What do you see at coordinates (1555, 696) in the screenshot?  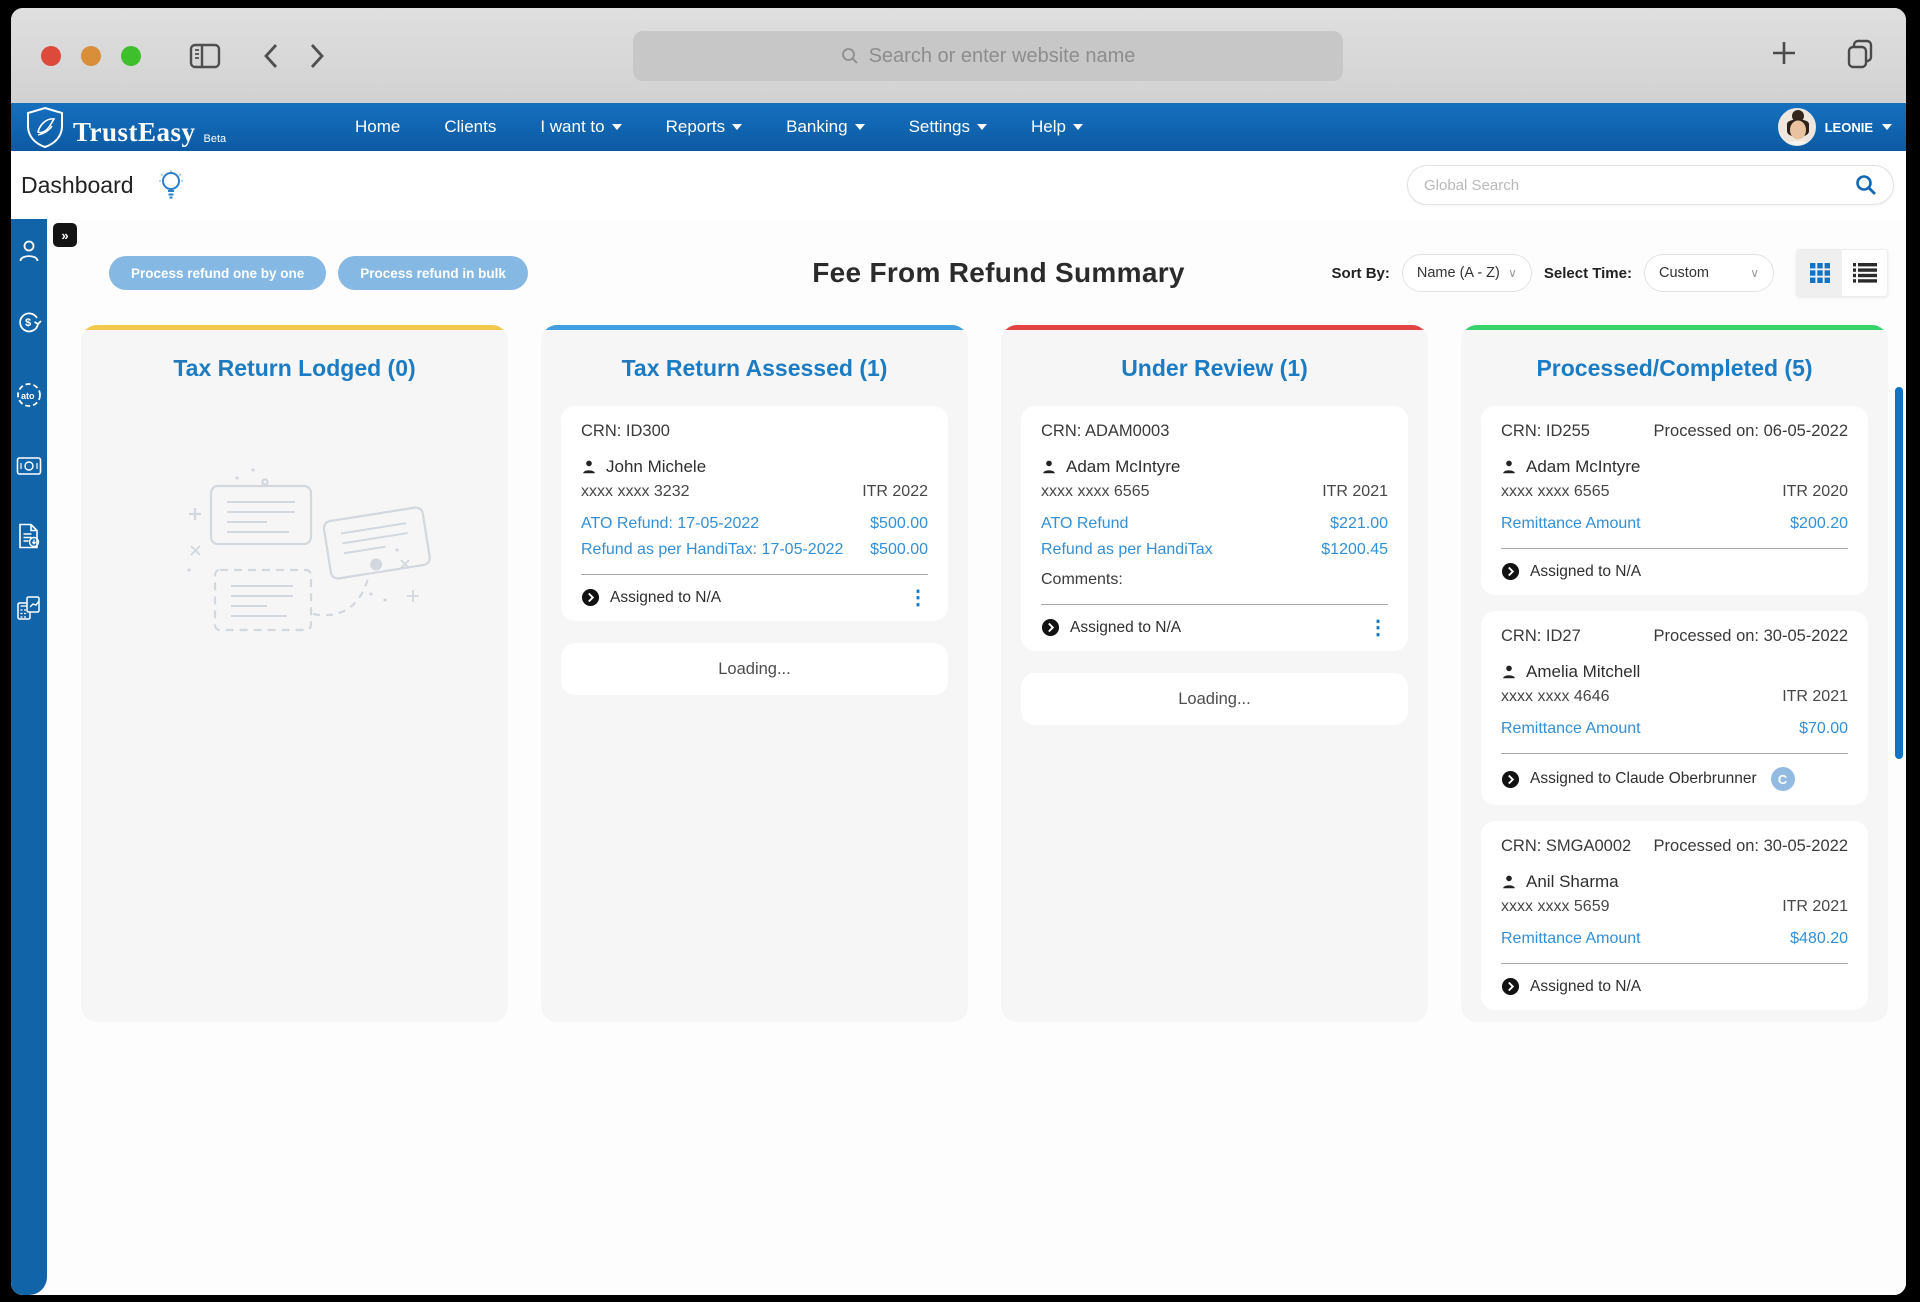 I see `masked-account: xxxx xxxx 4646` at bounding box center [1555, 696].